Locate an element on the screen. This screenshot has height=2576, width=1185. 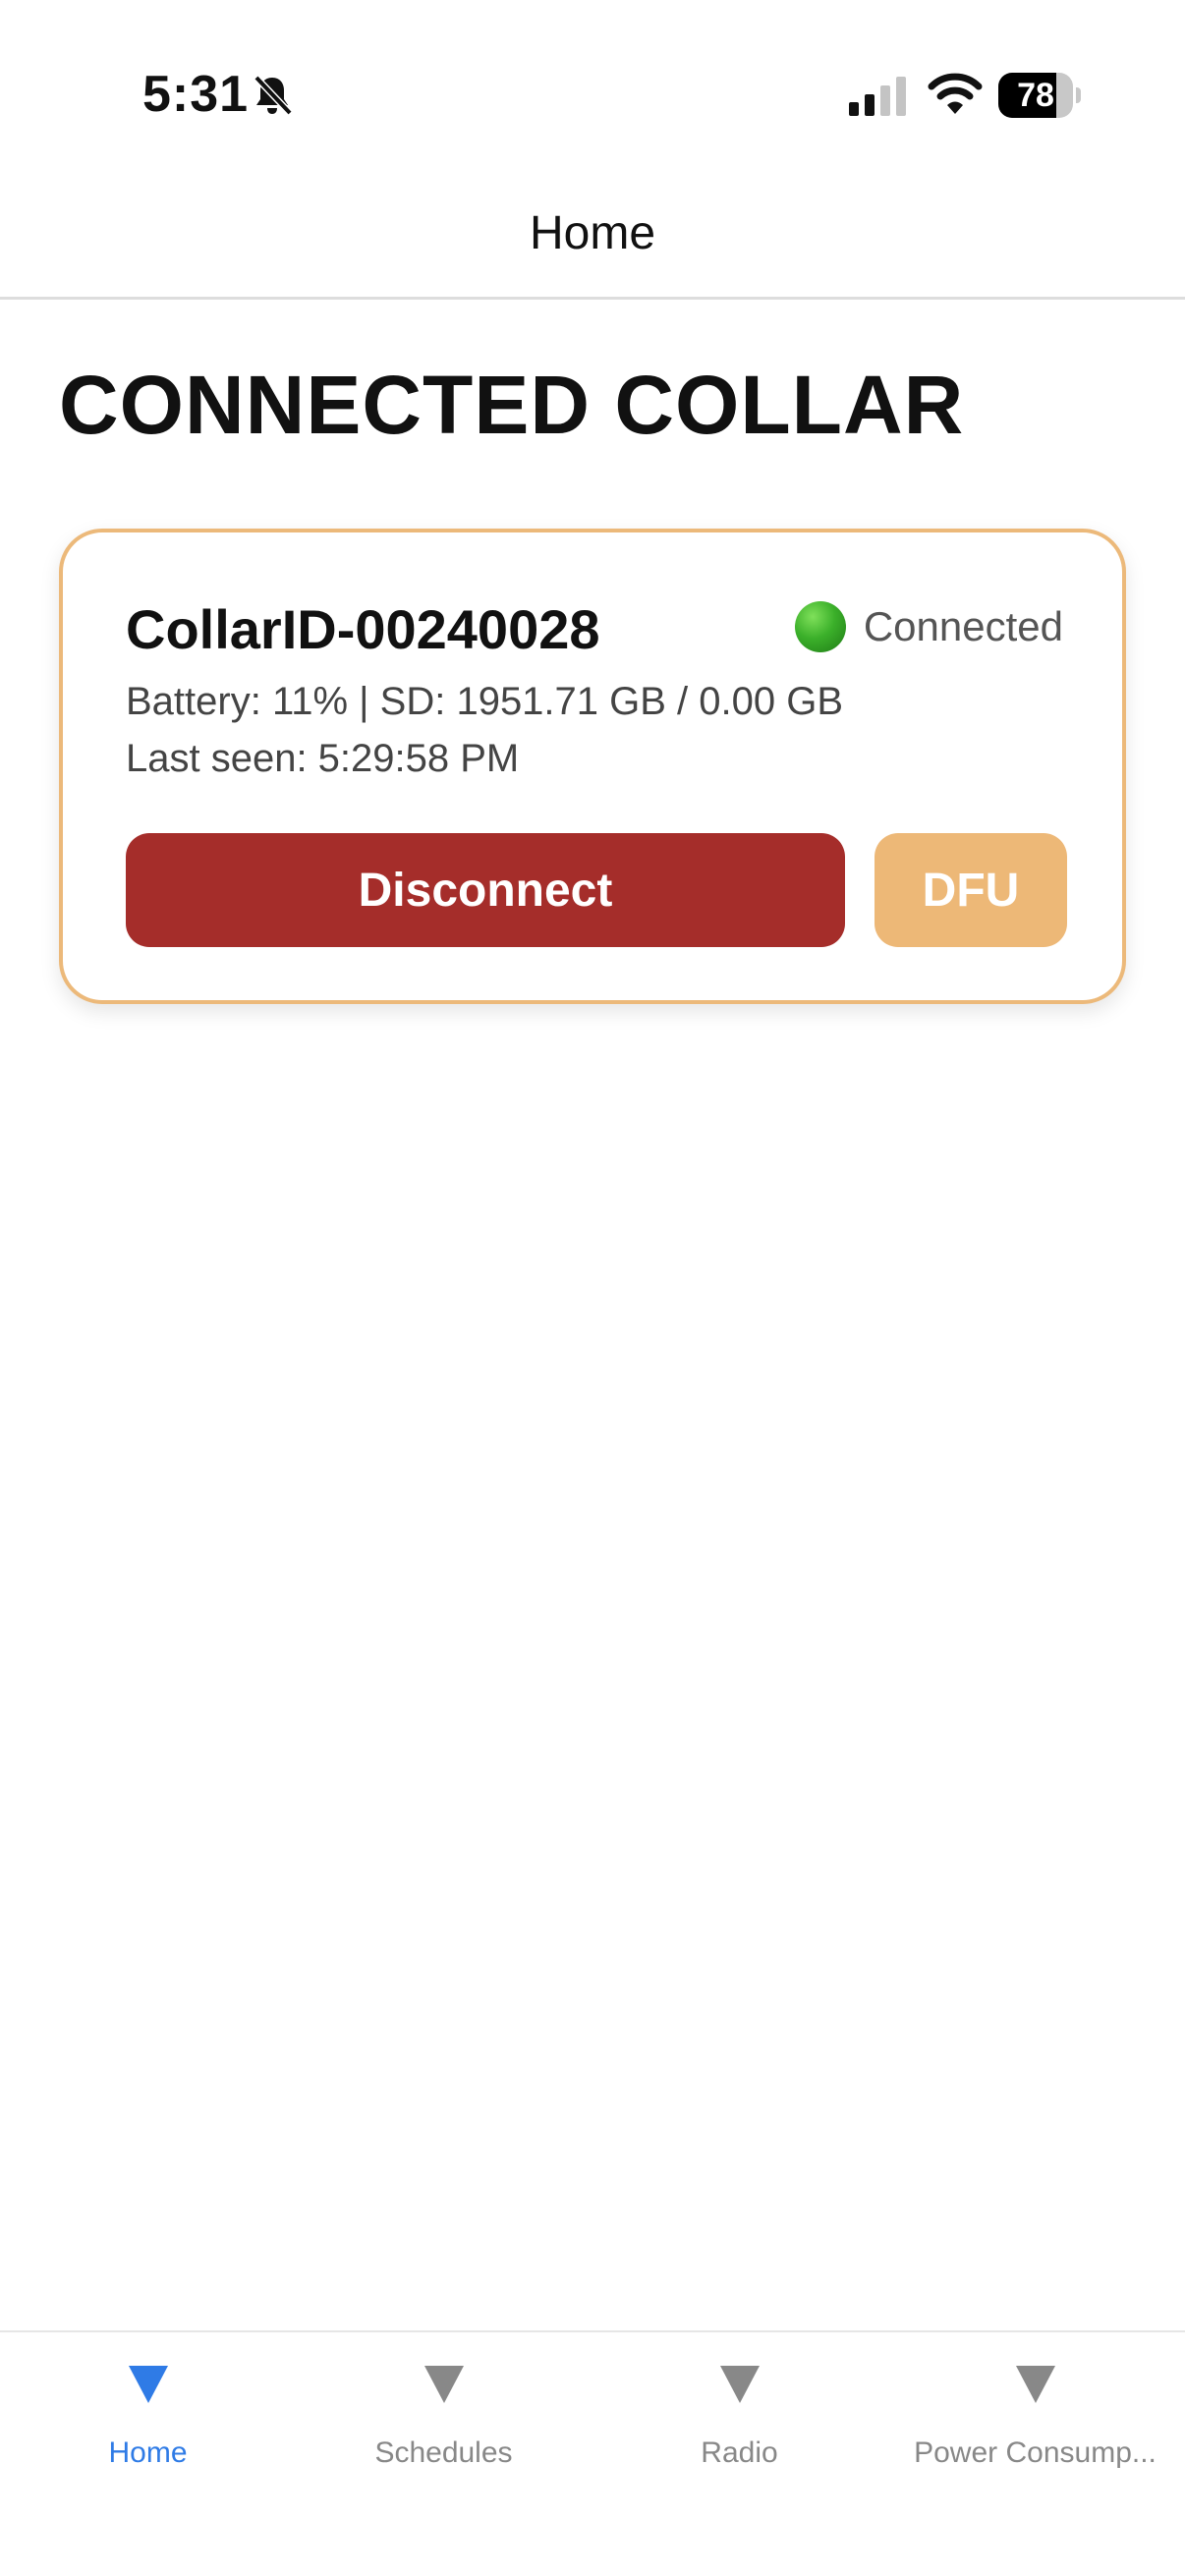
status-bar: 5:31 78 is located at coordinates (592, 93).